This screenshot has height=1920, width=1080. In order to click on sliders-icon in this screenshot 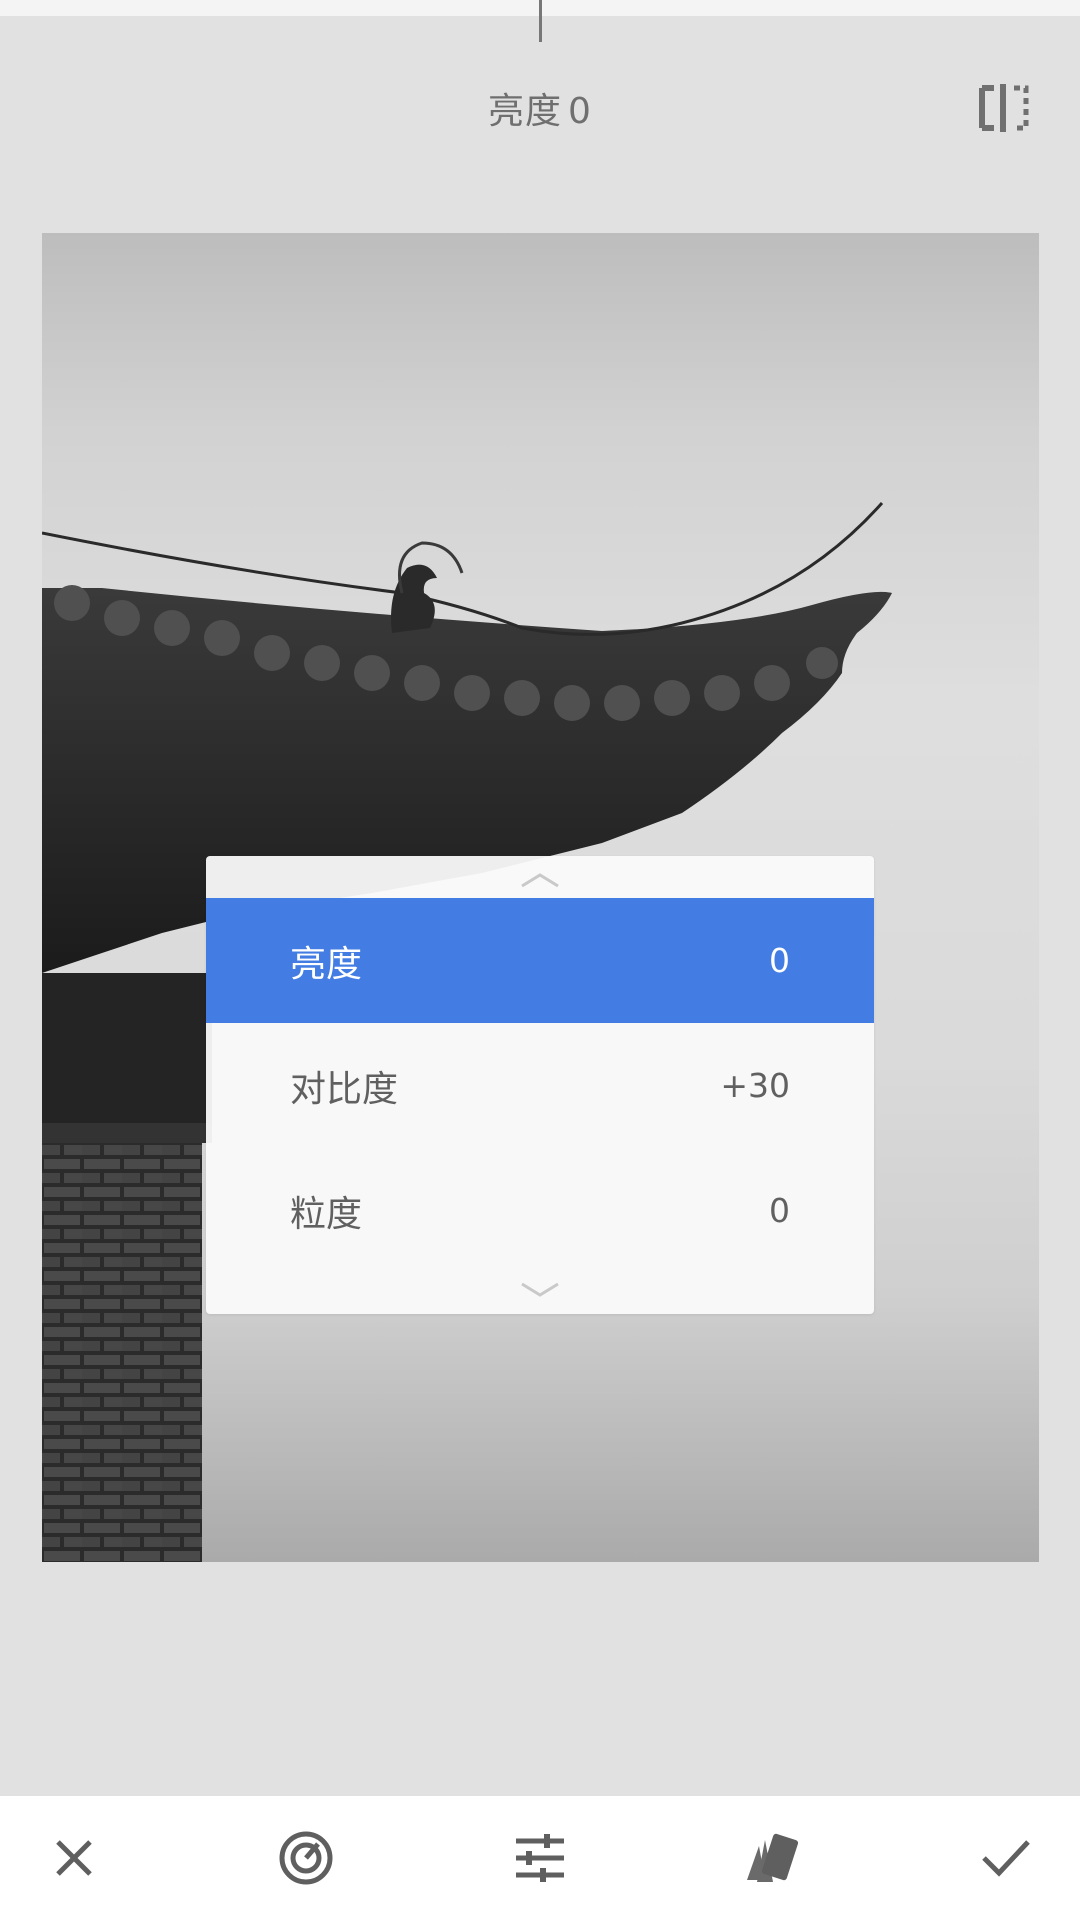, I will do `click(540, 1858)`.